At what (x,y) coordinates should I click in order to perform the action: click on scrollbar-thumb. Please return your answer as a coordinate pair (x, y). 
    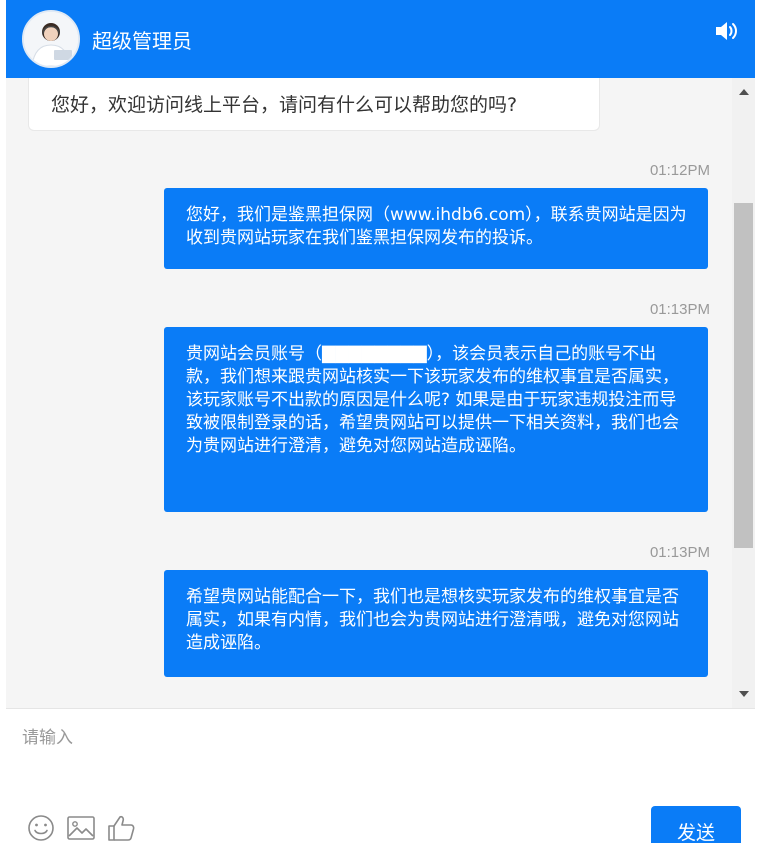
    Looking at the image, I should click on (743, 375).